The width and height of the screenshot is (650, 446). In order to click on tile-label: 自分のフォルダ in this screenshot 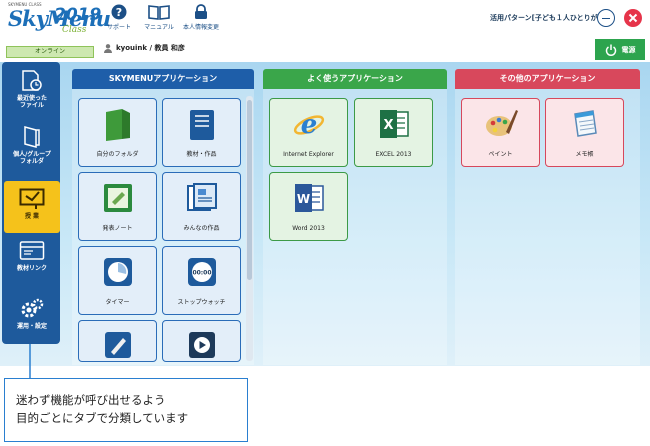, I will do `click(117, 154)`.